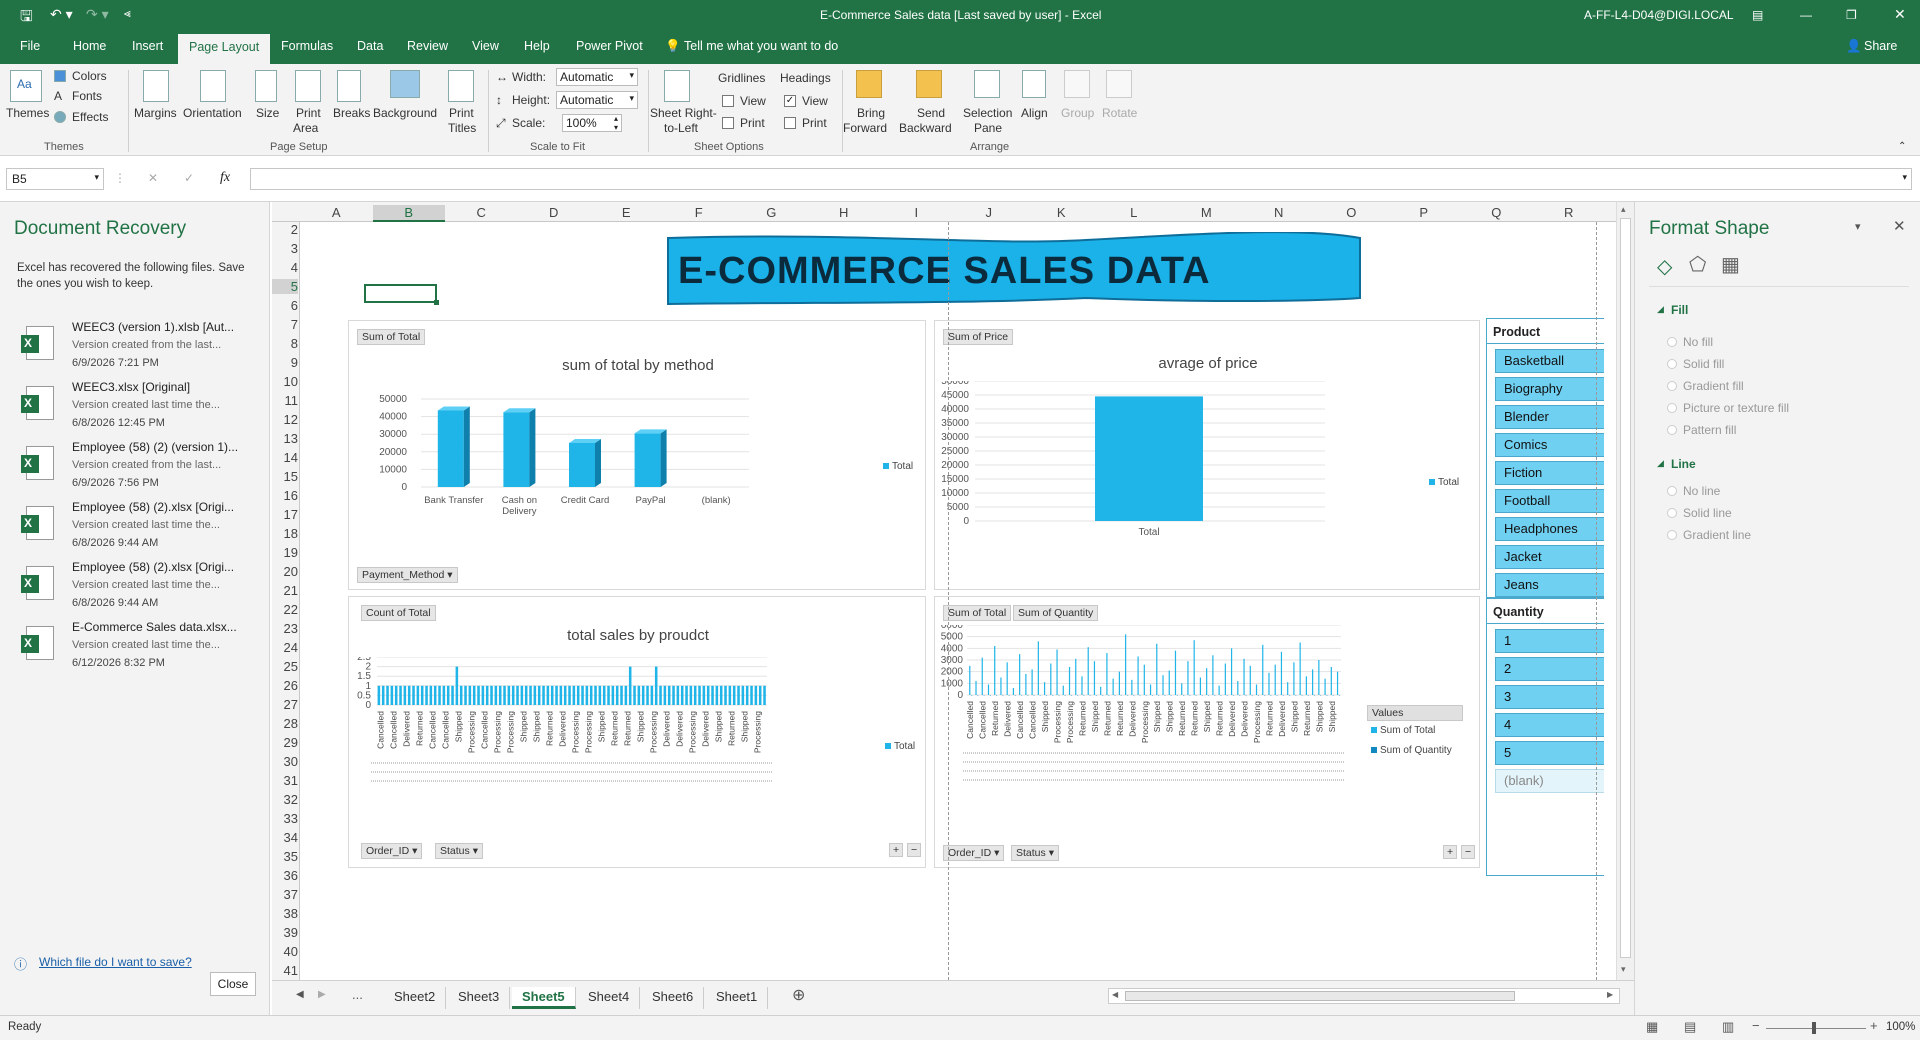 The width and height of the screenshot is (1920, 1040). I want to click on line-option: Solid line, so click(1707, 513).